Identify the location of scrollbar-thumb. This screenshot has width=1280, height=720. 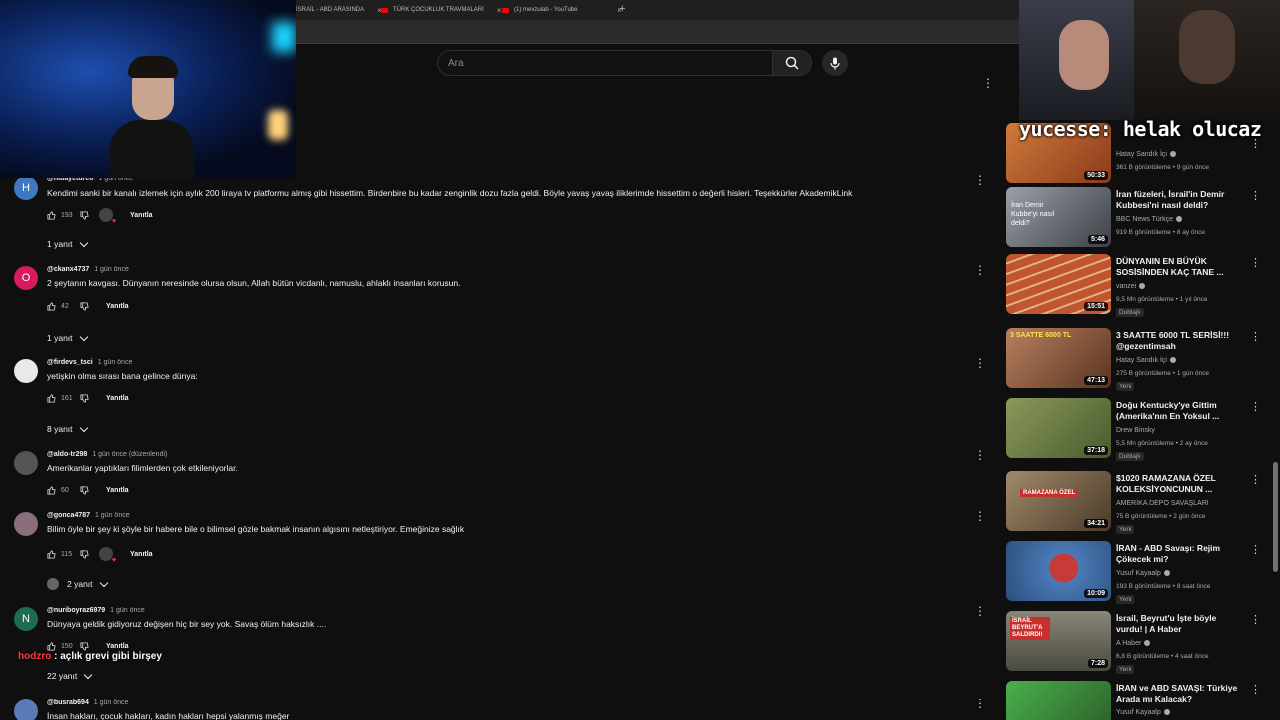
(1275, 517).